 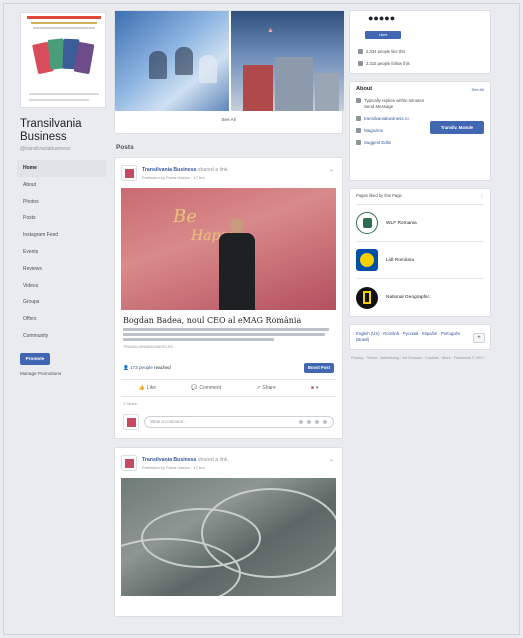 I want to click on nav-item-instagram: Instagram Feed, so click(x=64, y=235).